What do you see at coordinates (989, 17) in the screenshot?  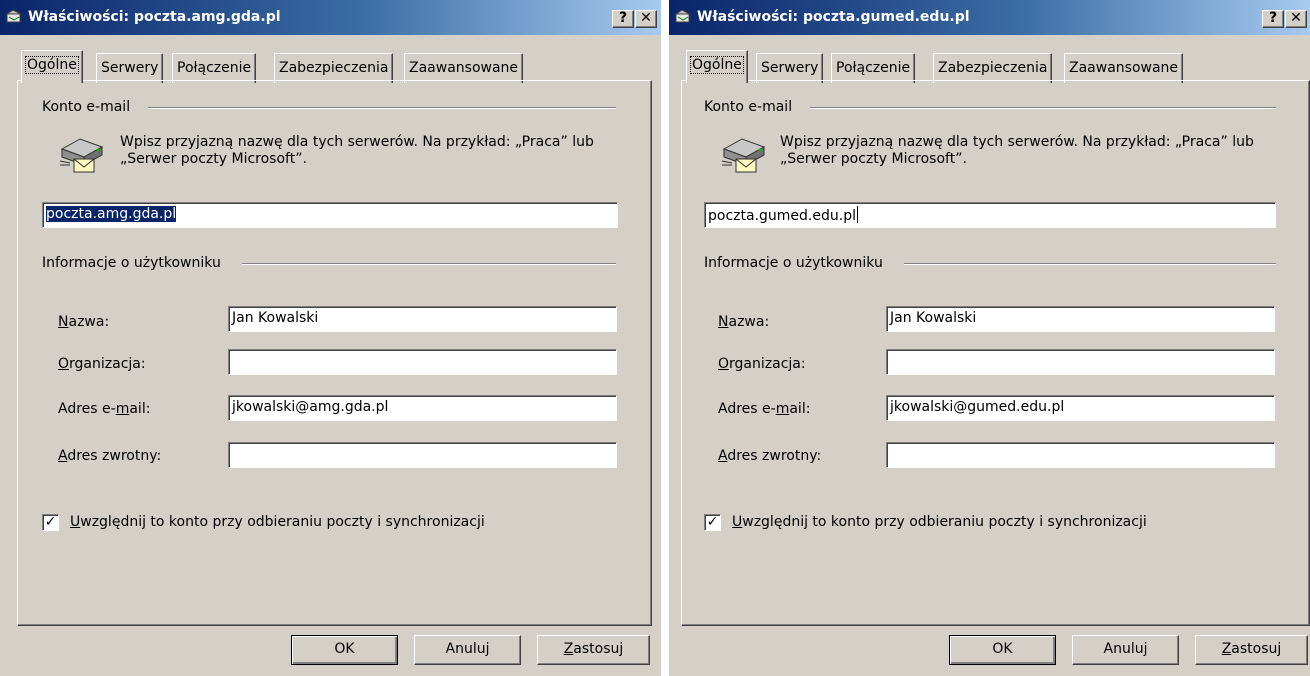 I see `title-bar: Właściwości: poczta.gumed.edu.pl ? ✕` at bounding box center [989, 17].